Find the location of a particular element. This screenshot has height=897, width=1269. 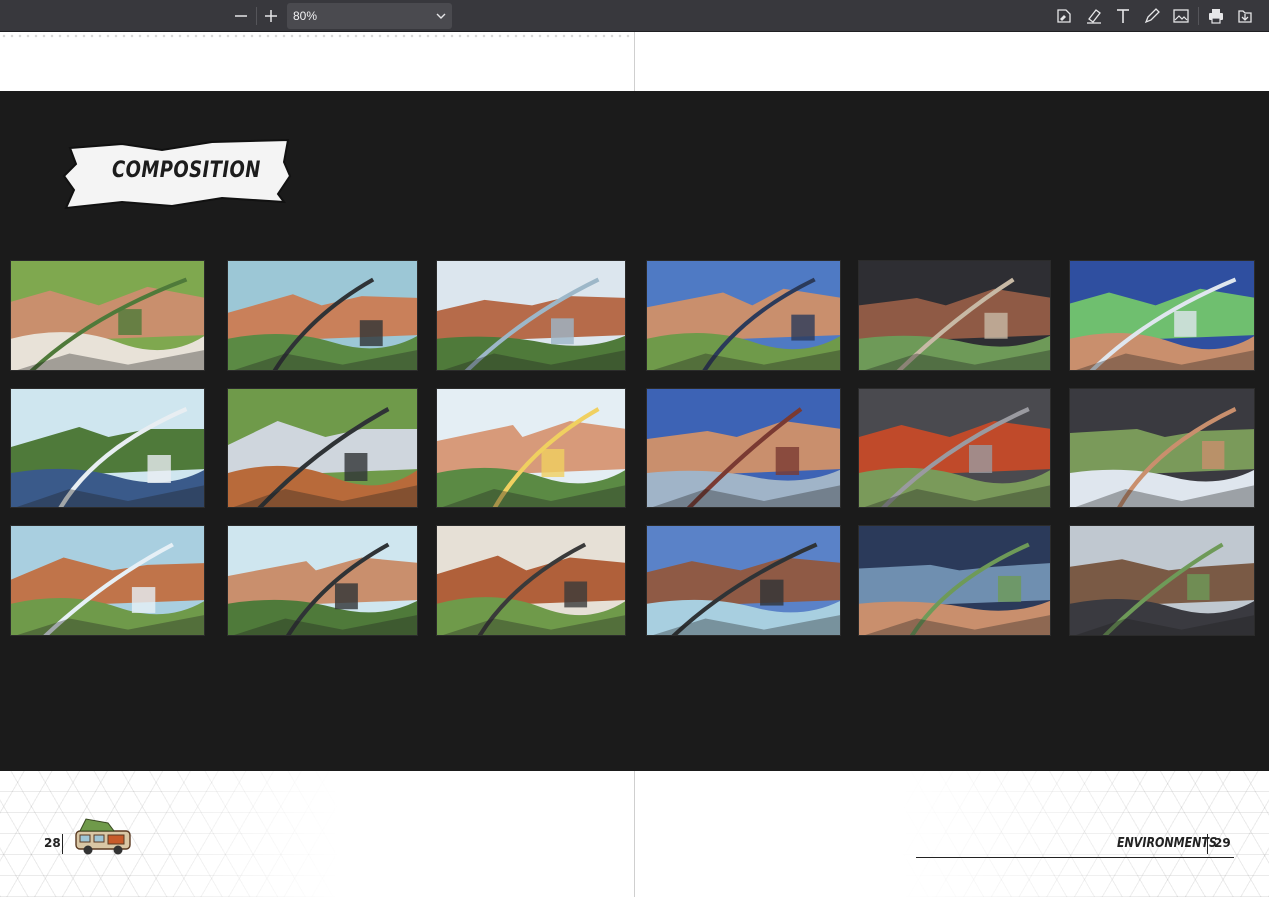

zoom-in-button is located at coordinates (271, 16).